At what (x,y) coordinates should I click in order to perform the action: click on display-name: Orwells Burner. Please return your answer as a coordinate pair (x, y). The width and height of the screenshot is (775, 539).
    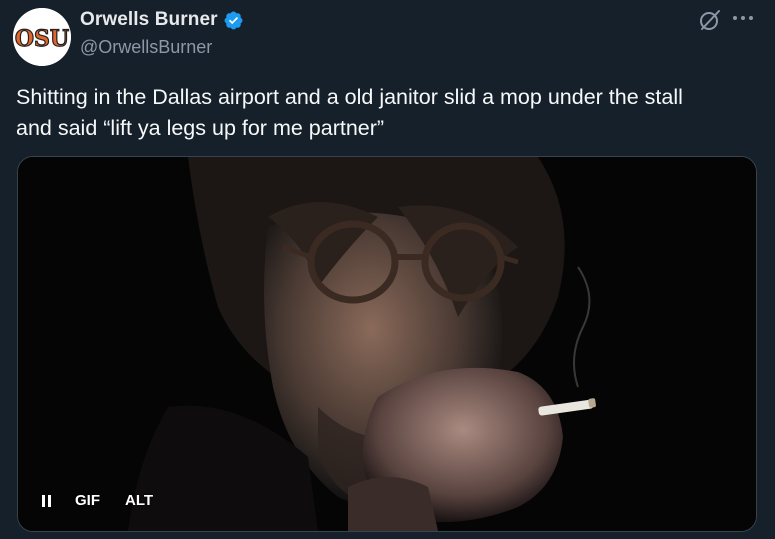
    Looking at the image, I should click on (149, 20).